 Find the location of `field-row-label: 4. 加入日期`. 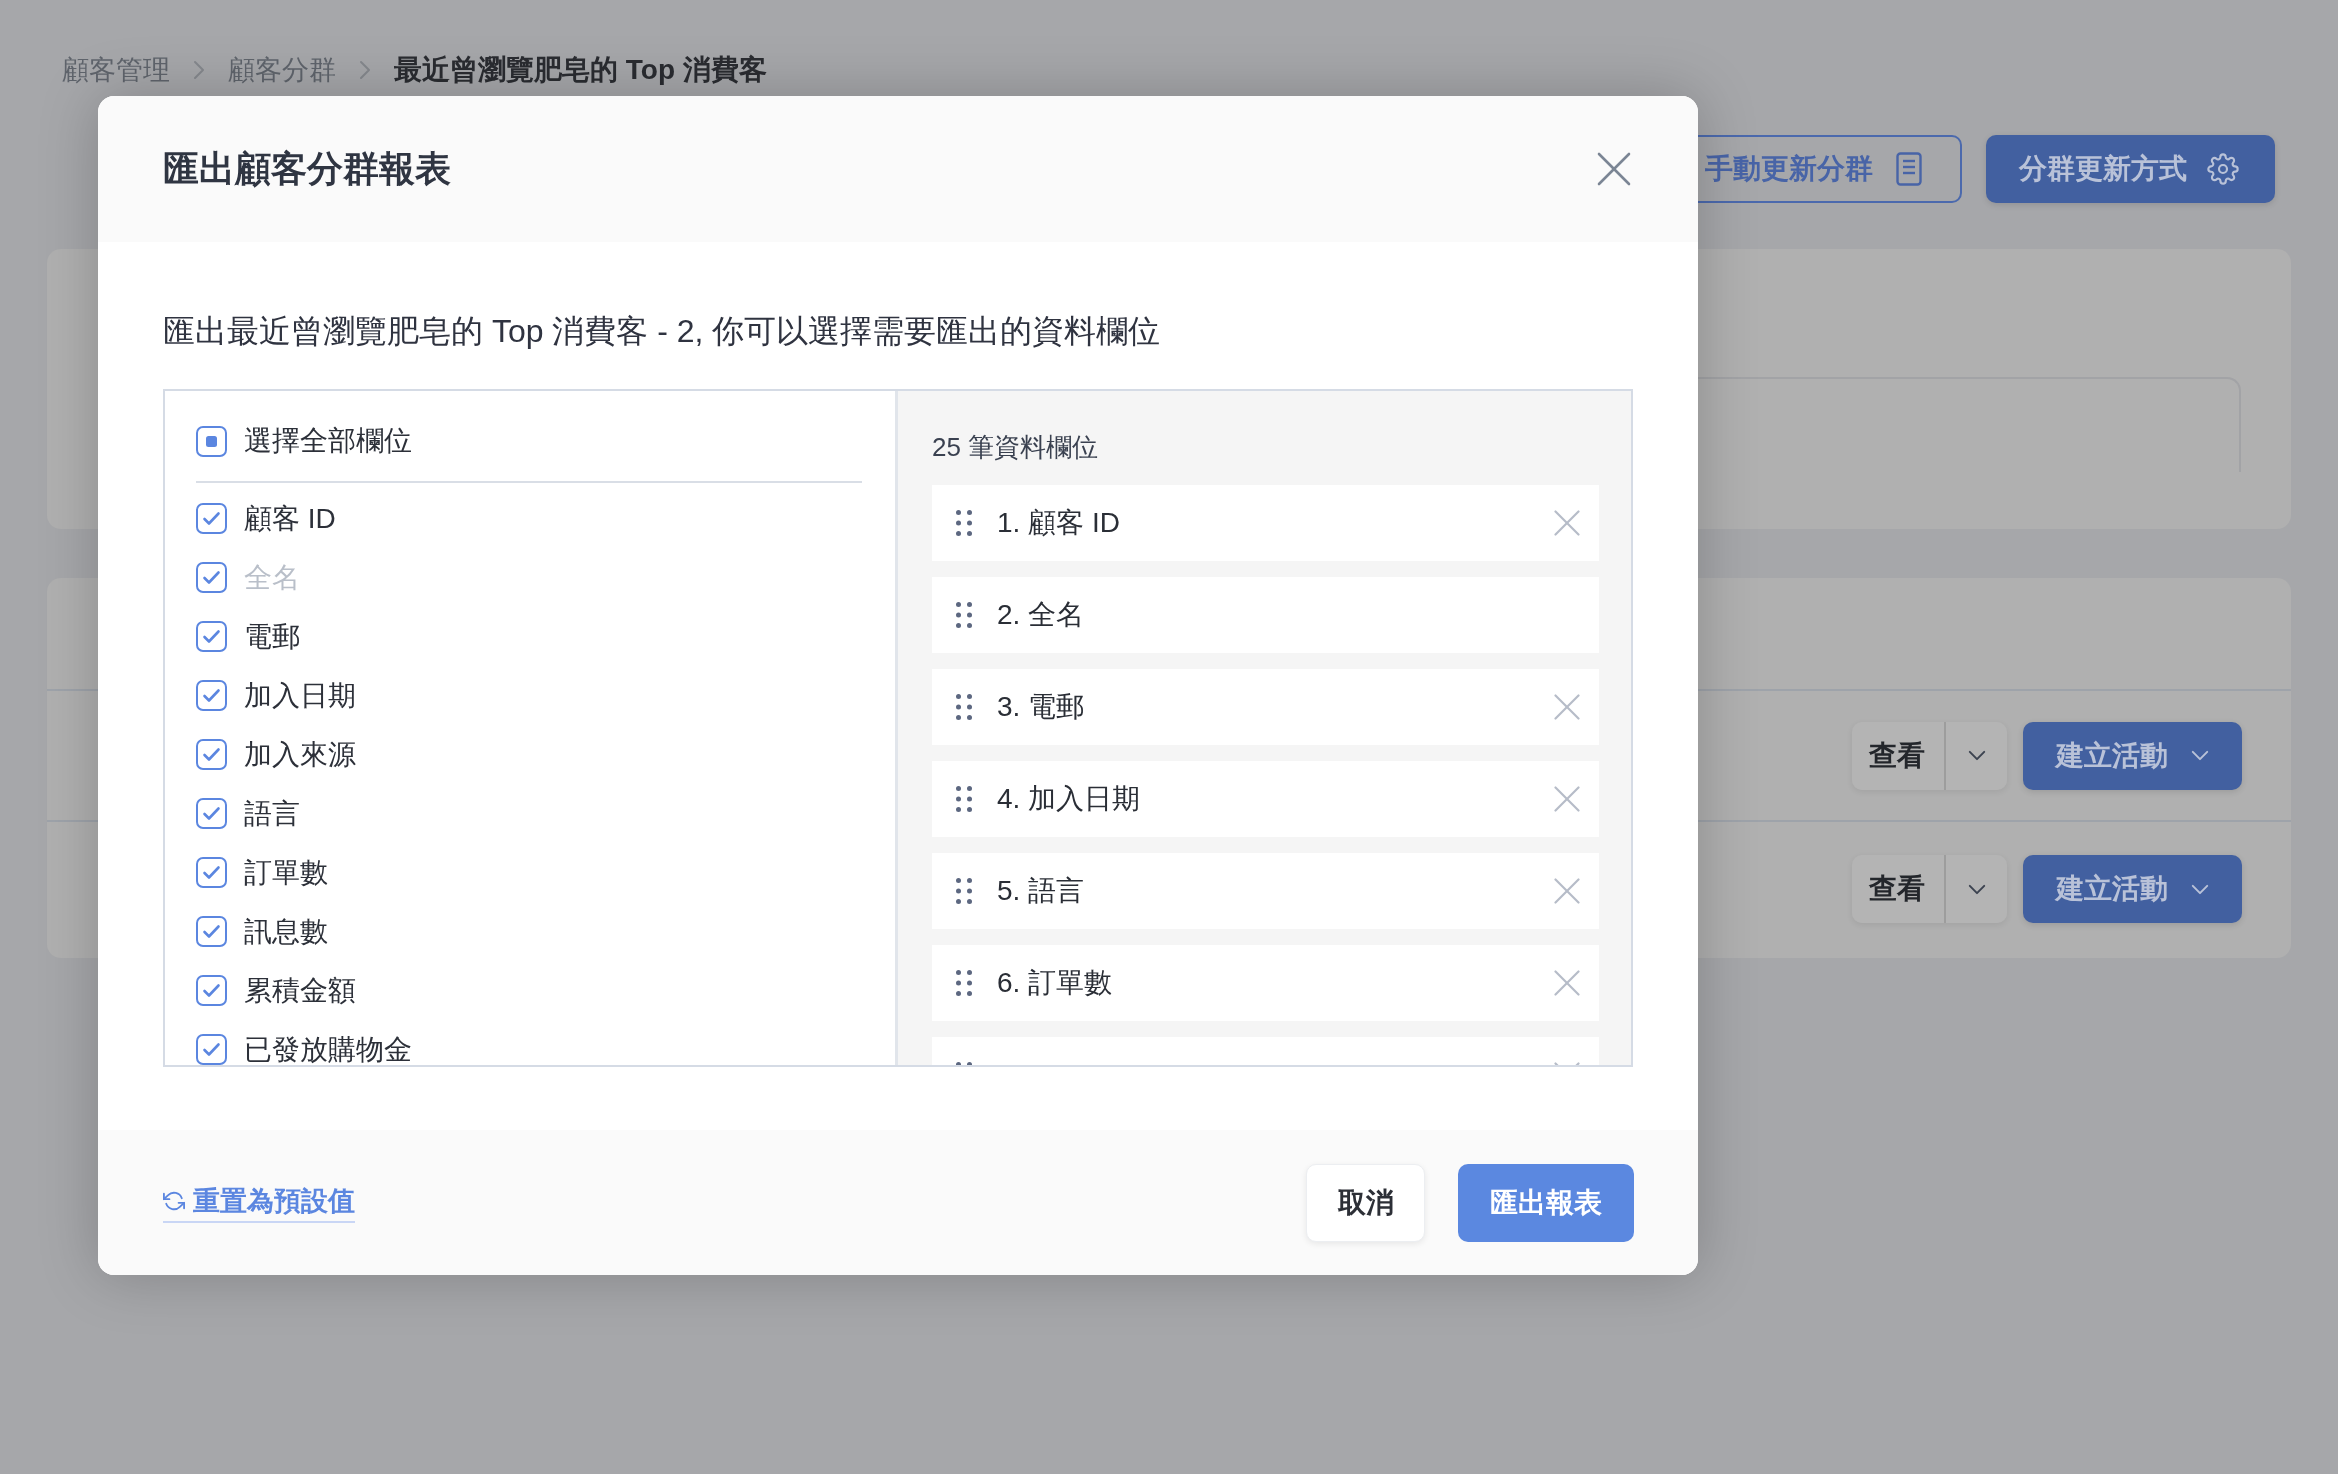

field-row-label: 4. 加入日期 is located at coordinates (1069, 799).